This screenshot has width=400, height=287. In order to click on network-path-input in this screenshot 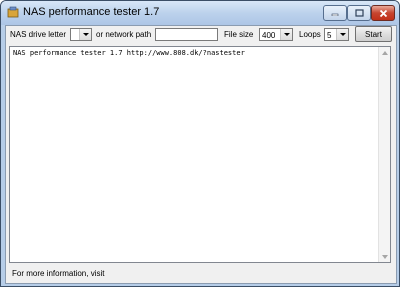, I will do `click(186, 34)`.